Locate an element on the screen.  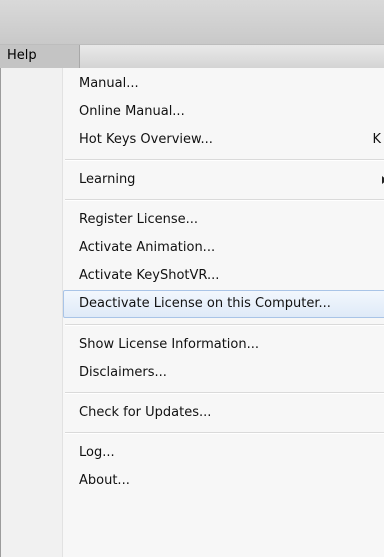
window-titlebar is located at coordinates (192, 22).